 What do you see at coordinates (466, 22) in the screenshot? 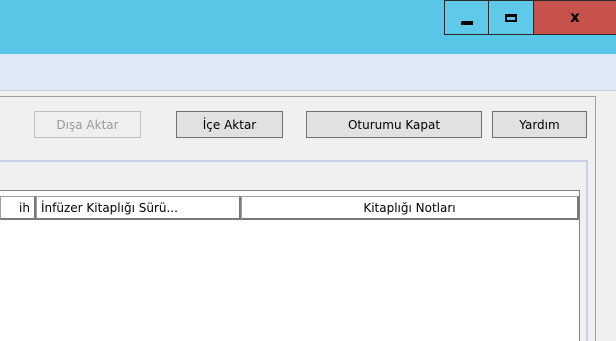
I see `minimize-icon` at bounding box center [466, 22].